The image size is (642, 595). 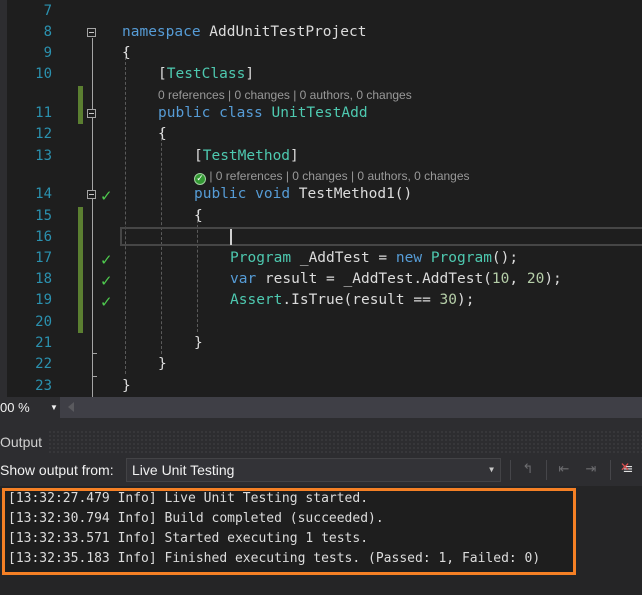 What do you see at coordinates (43, 279) in the screenshot?
I see `line-number: 18` at bounding box center [43, 279].